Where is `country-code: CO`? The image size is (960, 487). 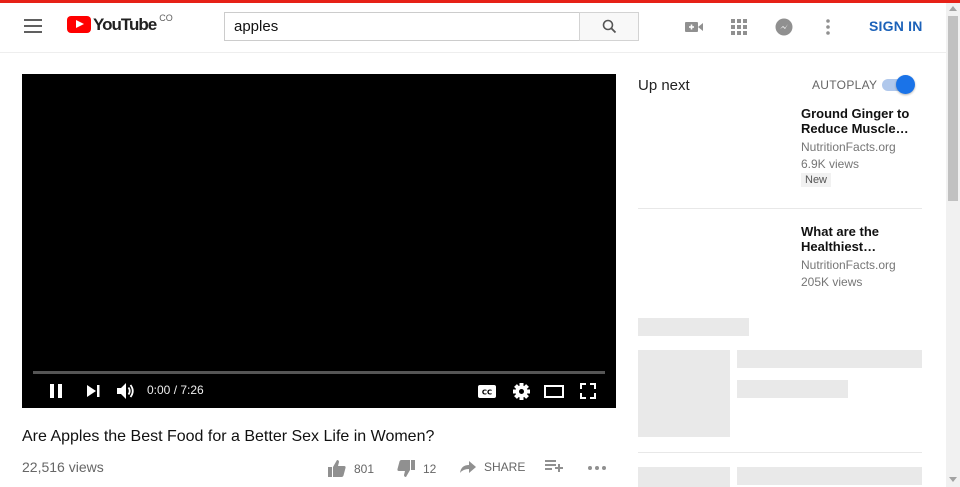
country-code: CO is located at coordinates (166, 18).